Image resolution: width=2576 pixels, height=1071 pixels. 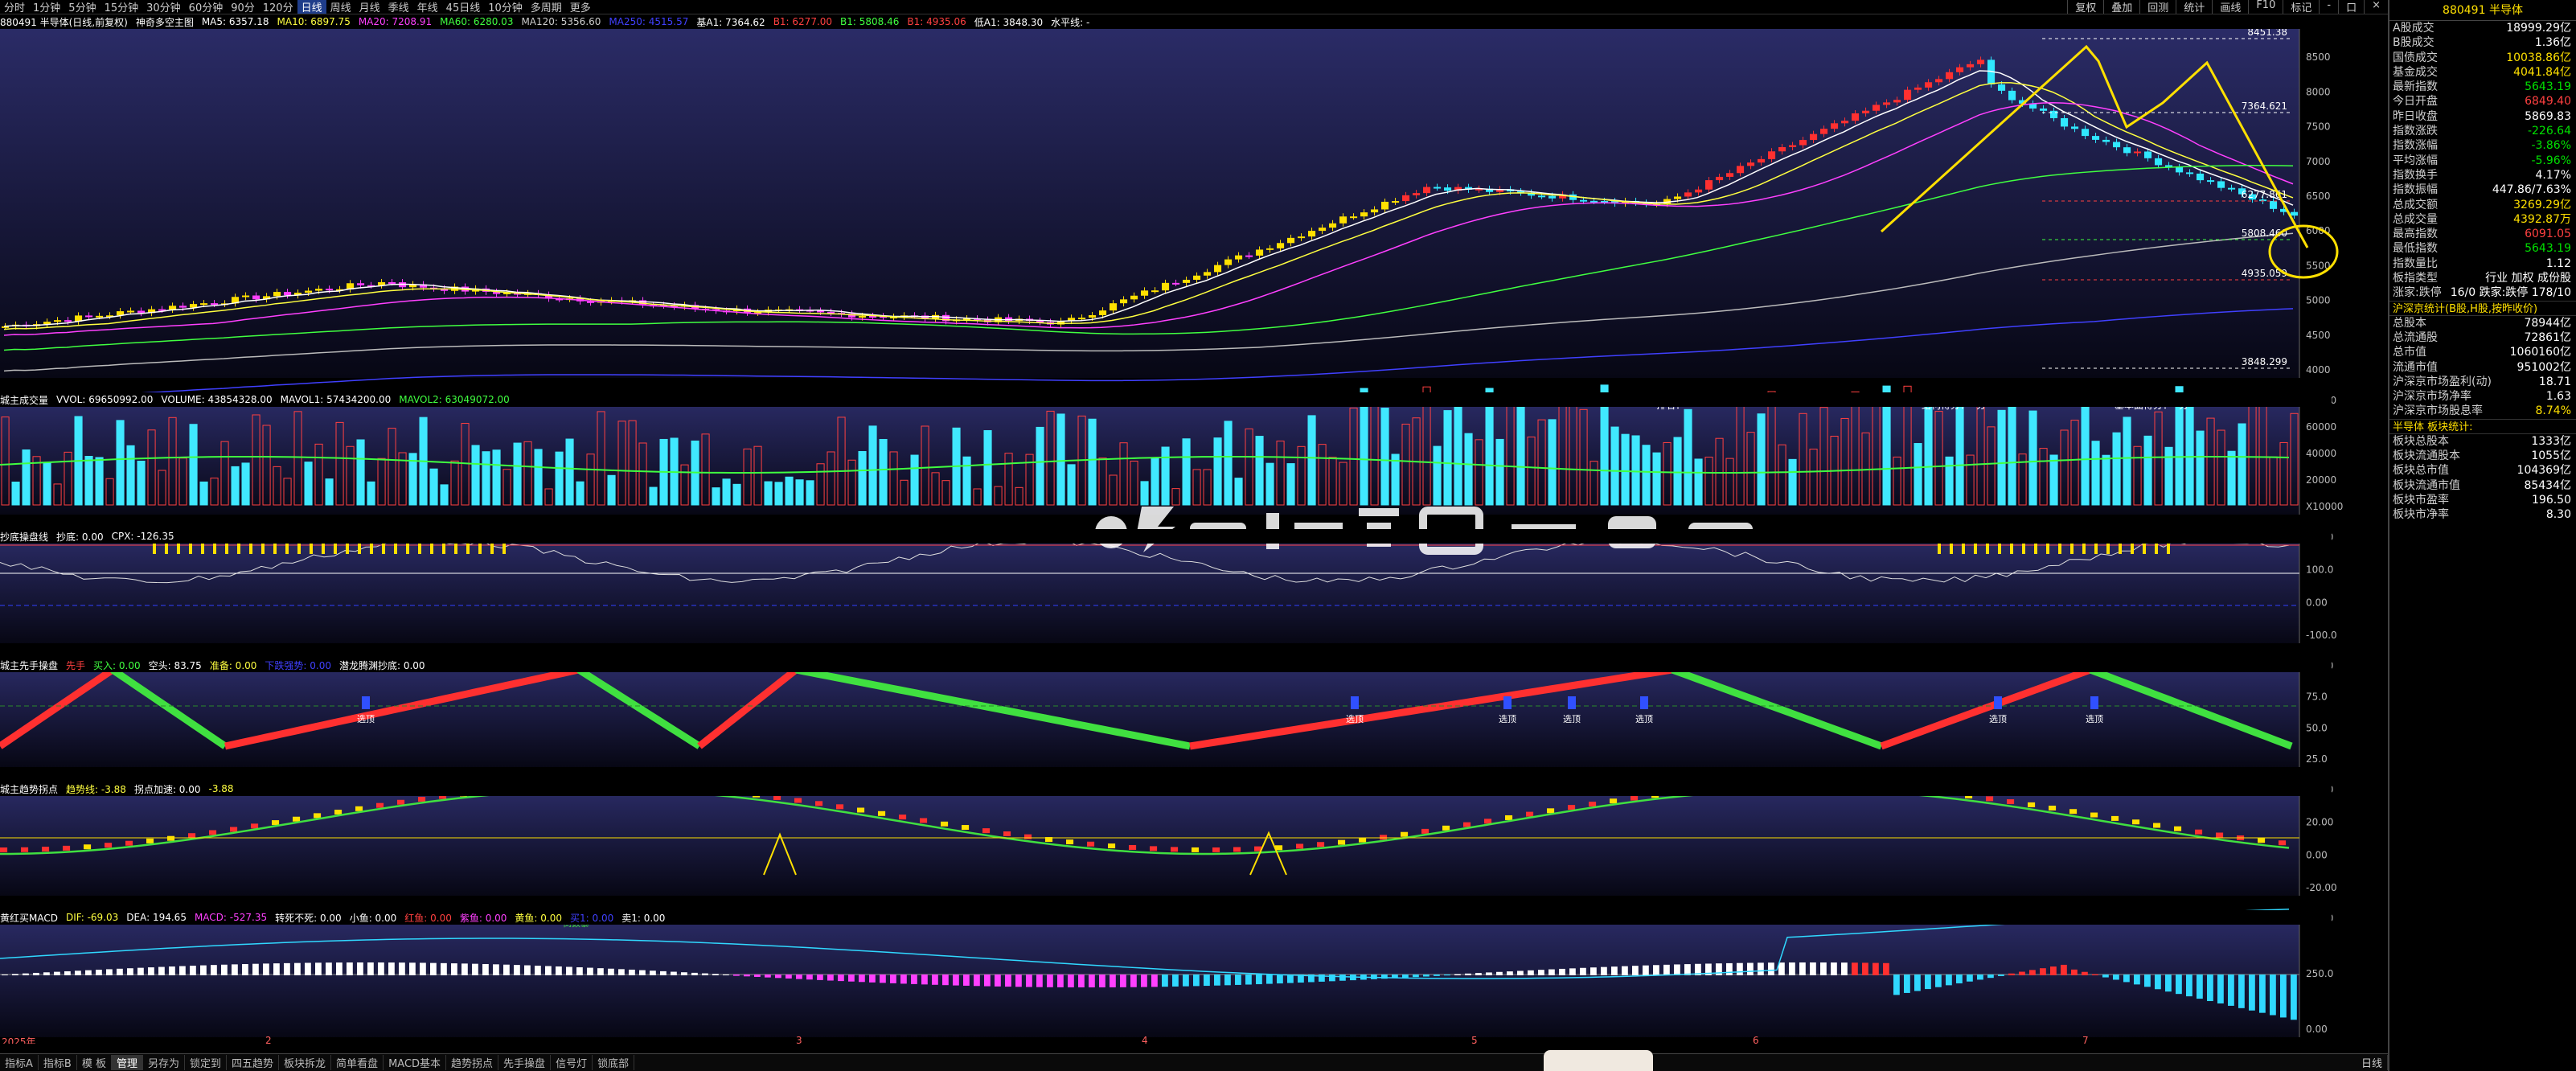 I want to click on indicator-title: 抄底操盘线, so click(x=24, y=537).